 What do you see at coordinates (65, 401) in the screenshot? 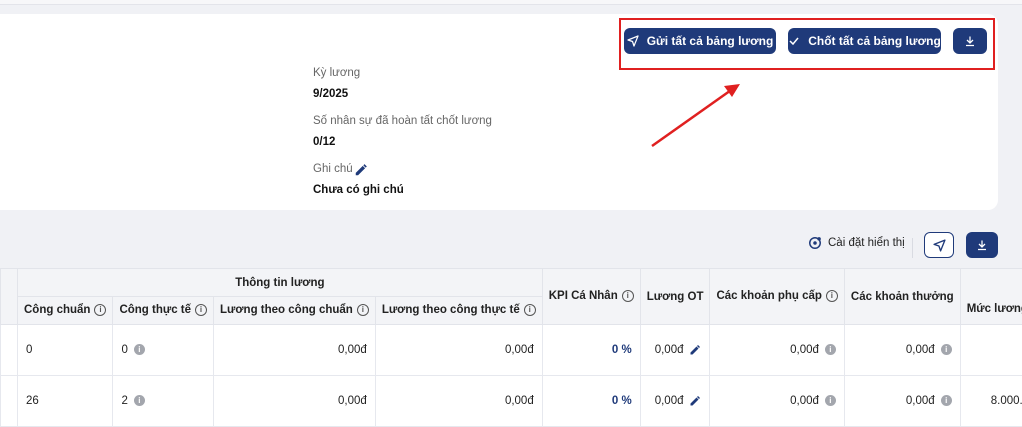
I see `standard-days-cell: 26` at bounding box center [65, 401].